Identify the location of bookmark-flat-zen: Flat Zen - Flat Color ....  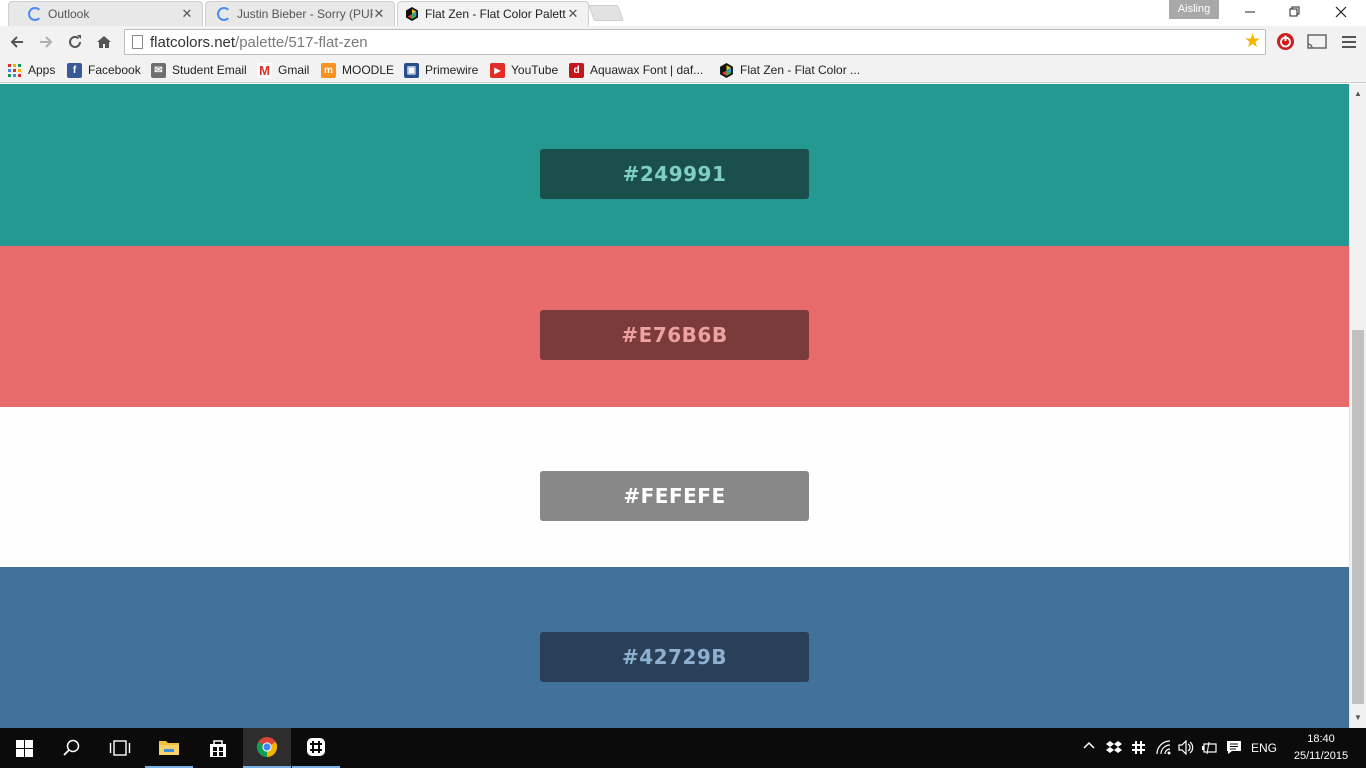
(789, 70).